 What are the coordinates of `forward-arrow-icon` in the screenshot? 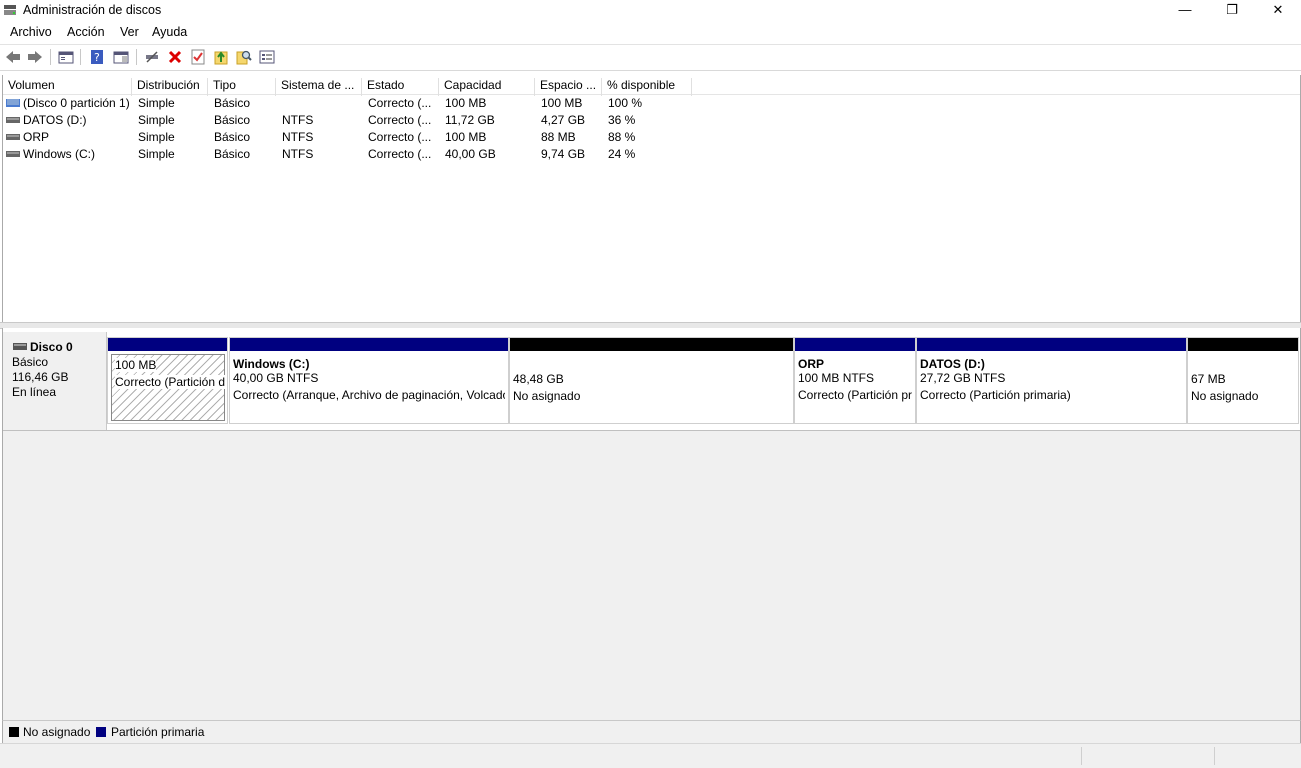 It's located at (35, 57).